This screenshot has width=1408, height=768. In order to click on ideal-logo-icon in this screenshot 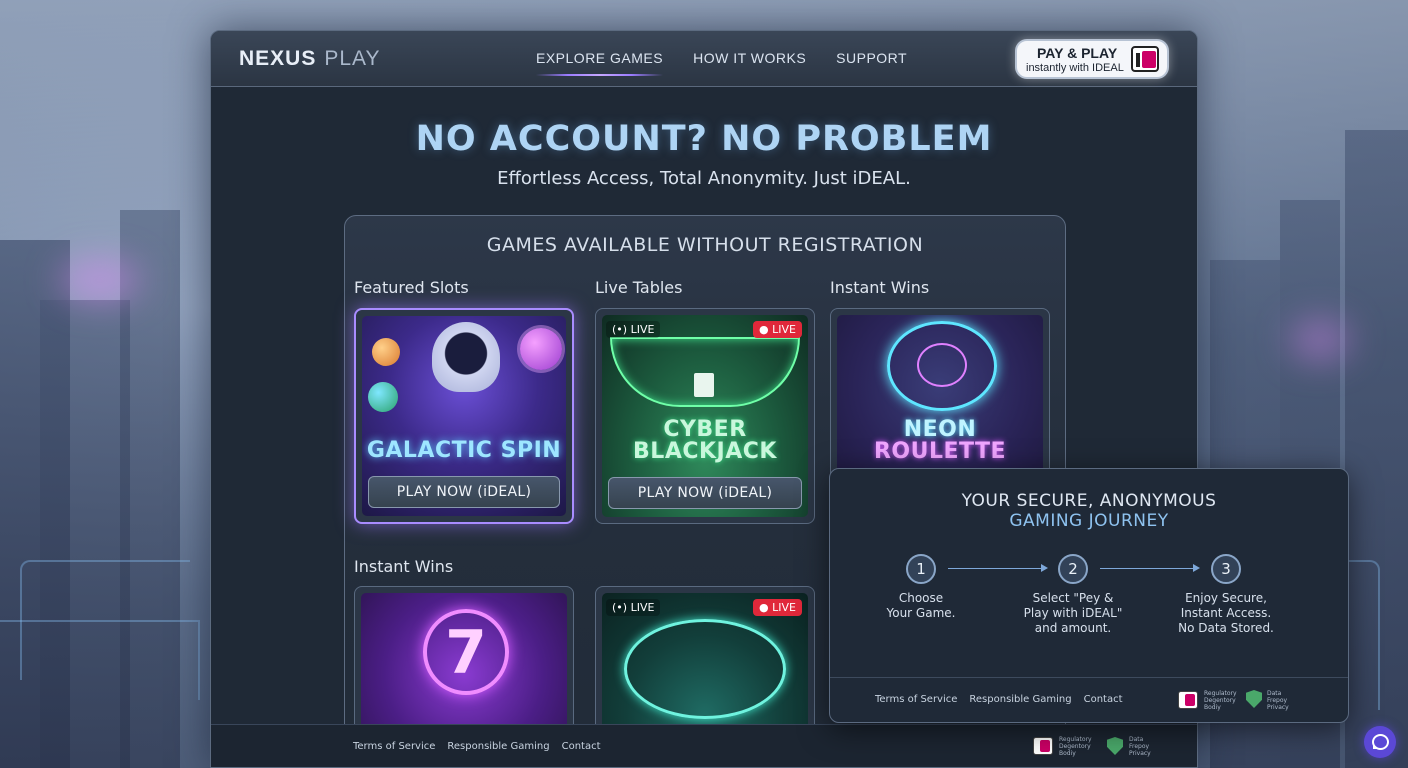, I will do `click(1145, 59)`.